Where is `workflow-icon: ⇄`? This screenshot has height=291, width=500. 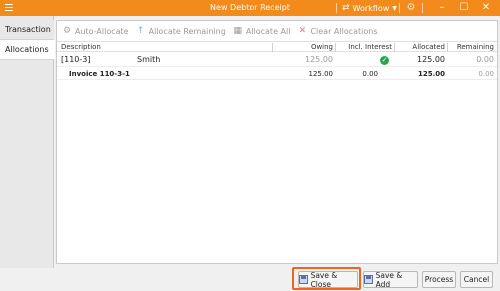 workflow-icon: ⇄ is located at coordinates (346, 8).